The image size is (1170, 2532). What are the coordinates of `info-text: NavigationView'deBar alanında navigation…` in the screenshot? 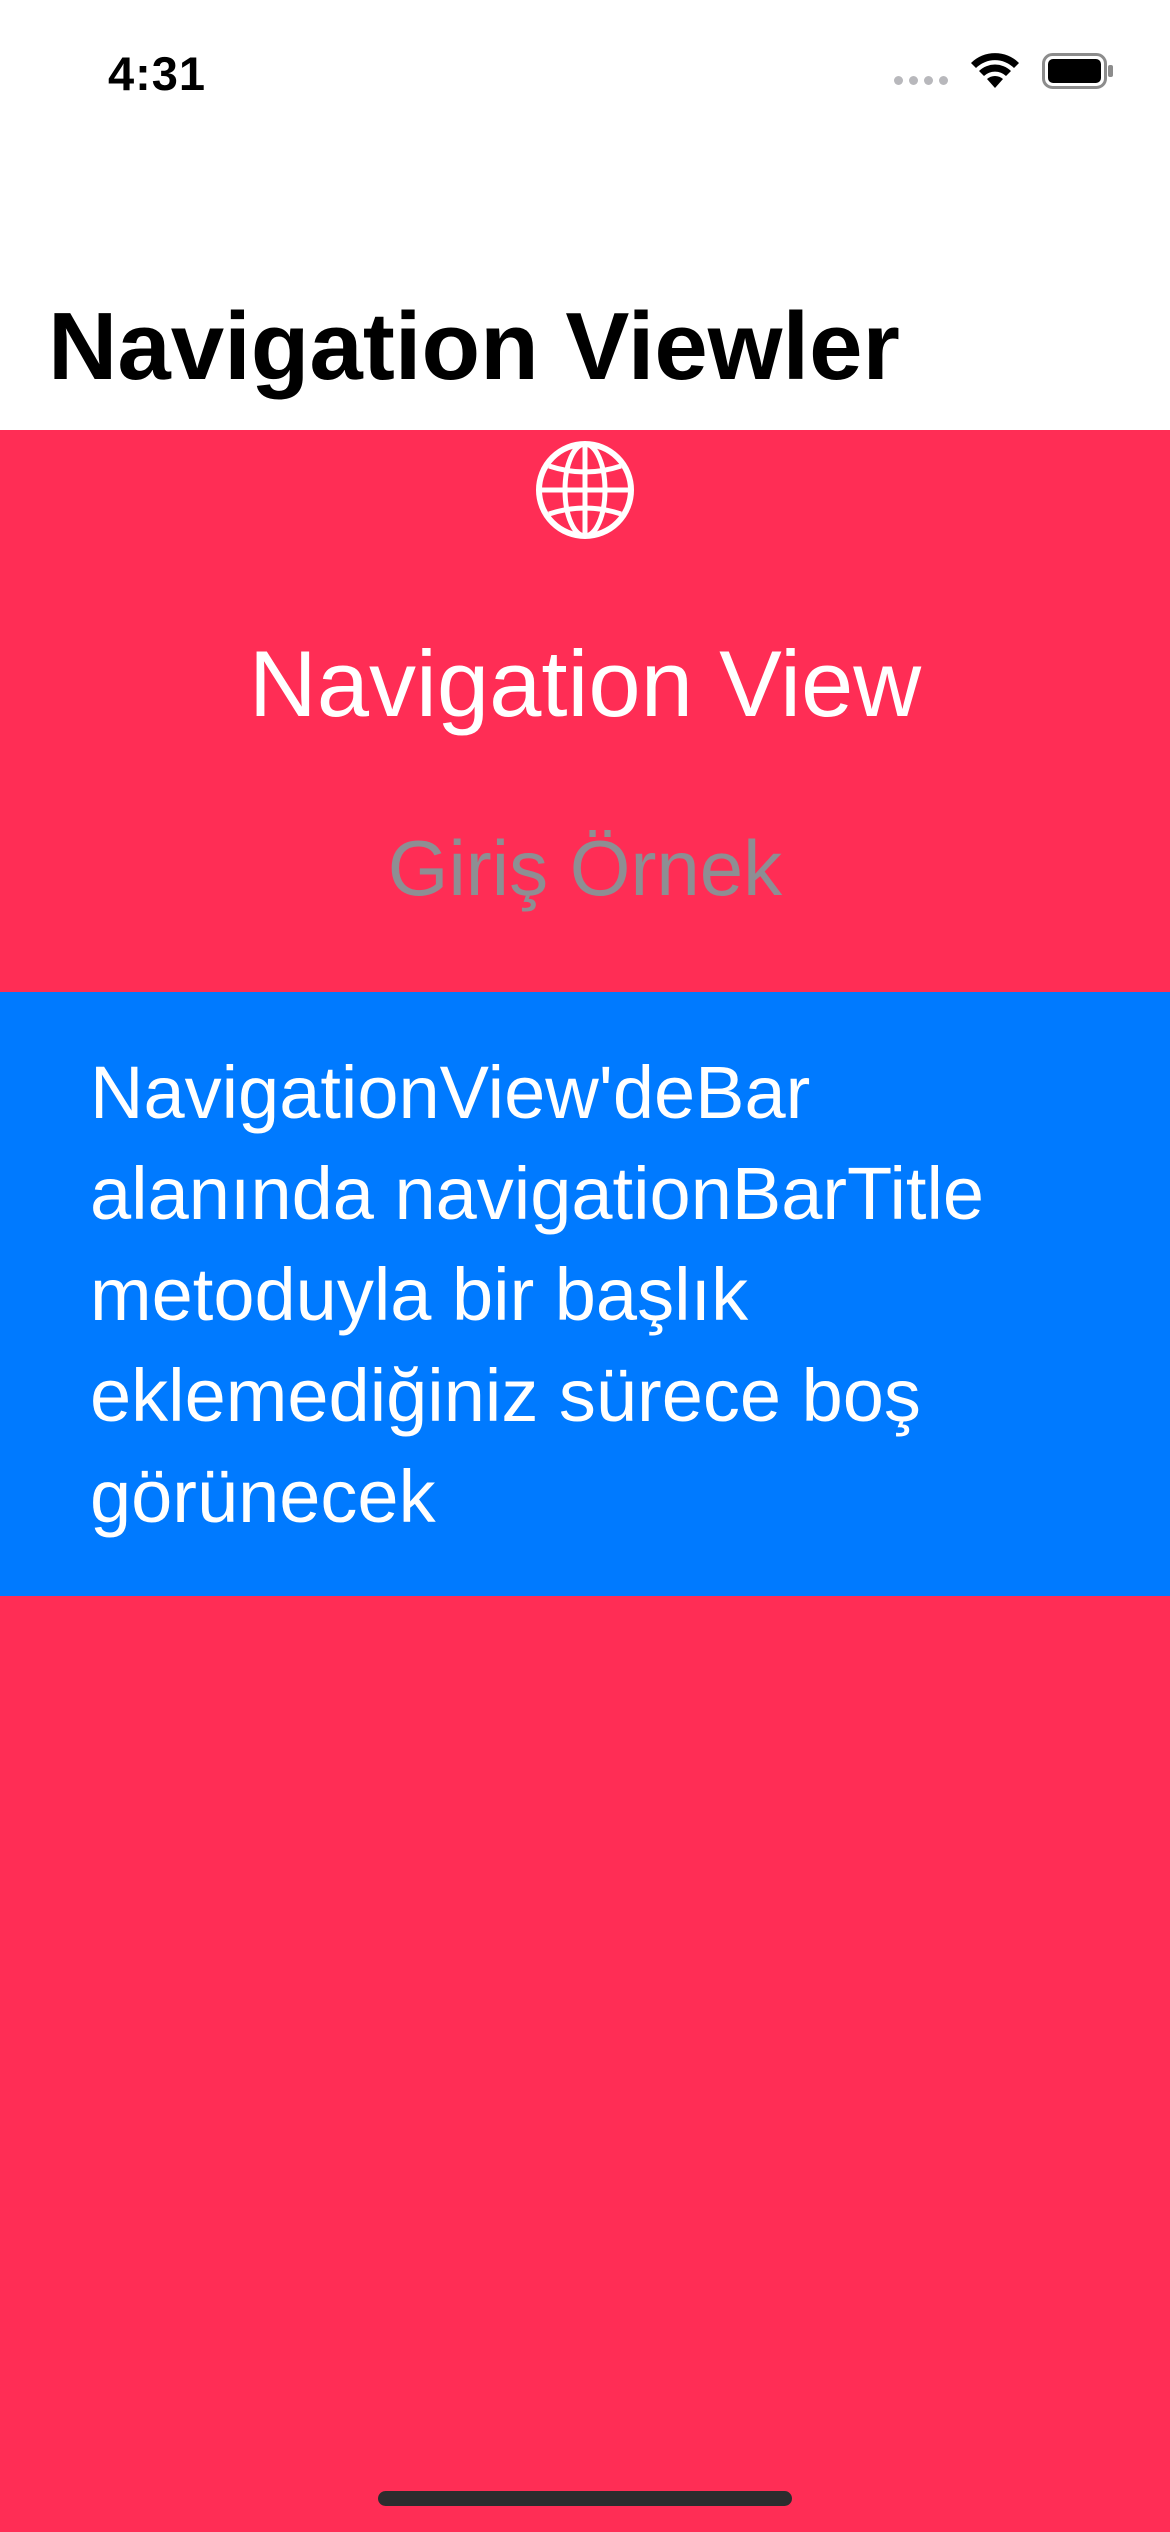 It's located at (537, 1294).